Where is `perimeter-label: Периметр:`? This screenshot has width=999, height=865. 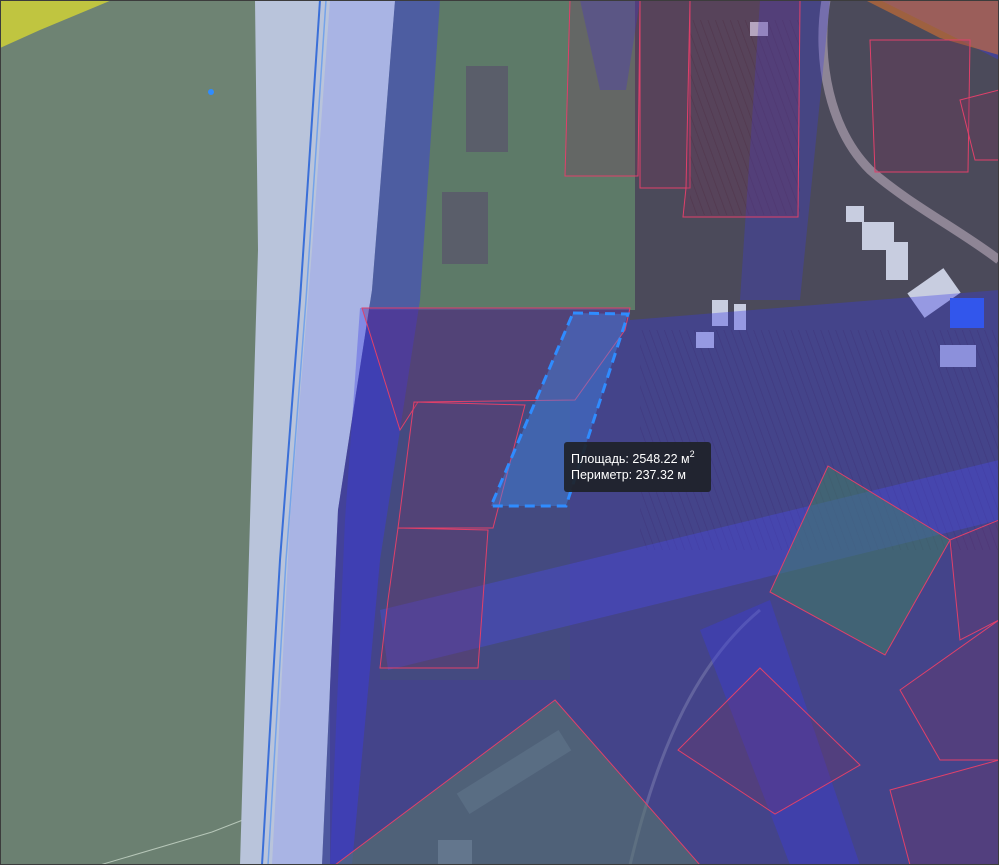
perimeter-label: Периметр: is located at coordinates (602, 475).